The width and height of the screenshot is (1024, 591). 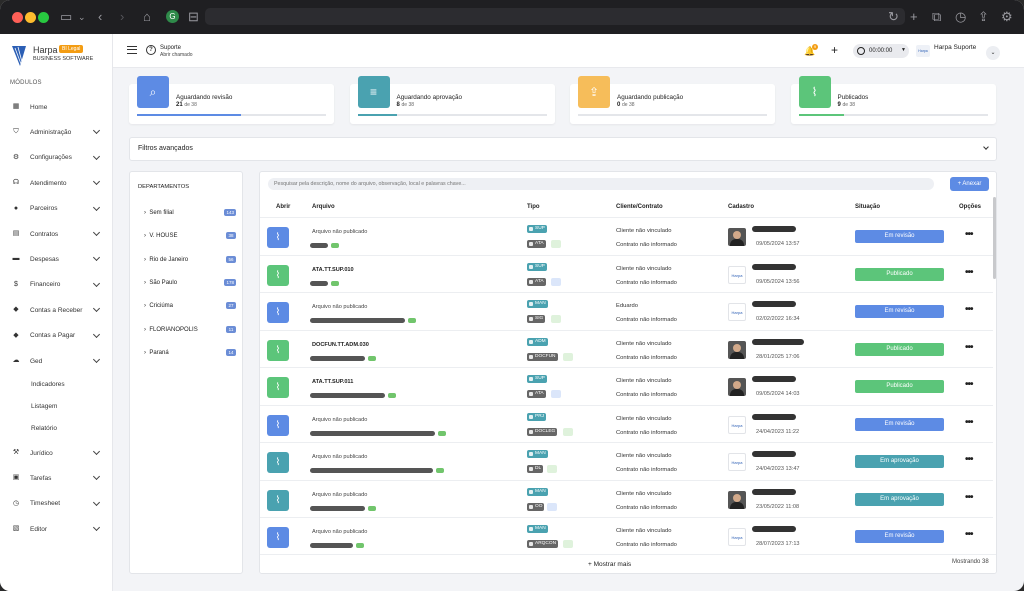 I want to click on user-menu-button: ⌄, so click(x=993, y=53).